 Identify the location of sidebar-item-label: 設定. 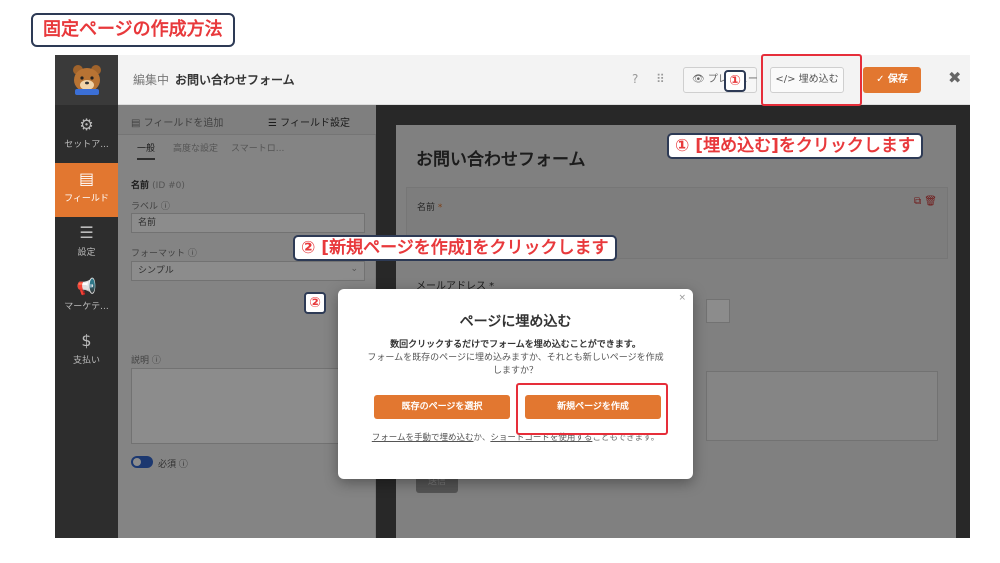
(86, 253).